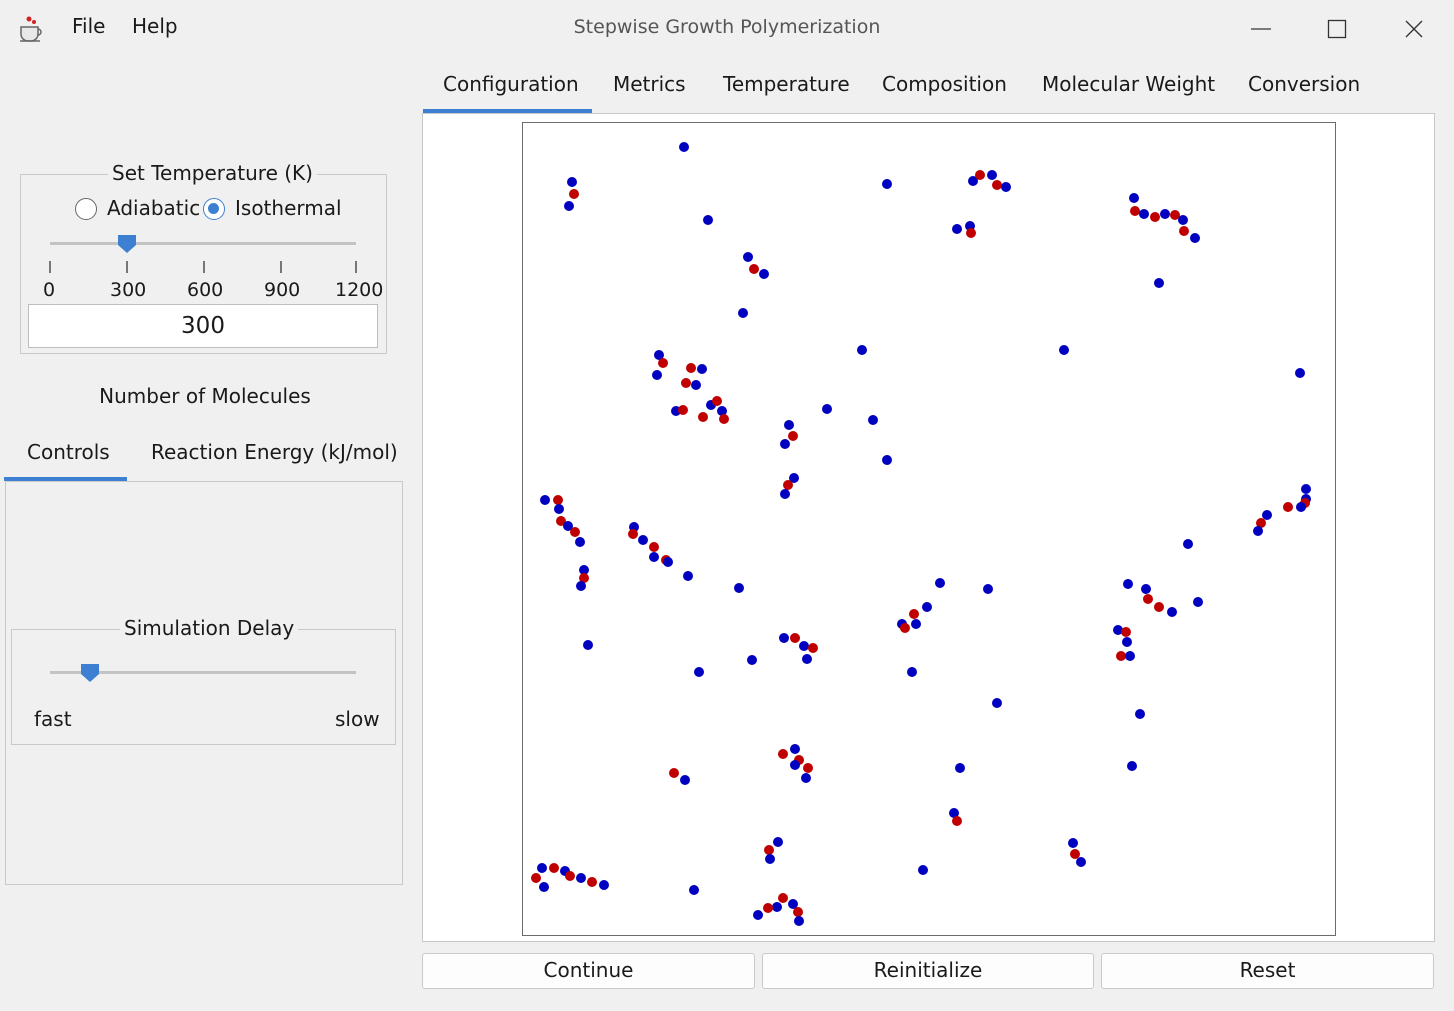 This screenshot has width=1454, height=1011. Describe the element at coordinates (154, 208) in the screenshot. I see `adiabatic-label: Adiabatic` at that location.